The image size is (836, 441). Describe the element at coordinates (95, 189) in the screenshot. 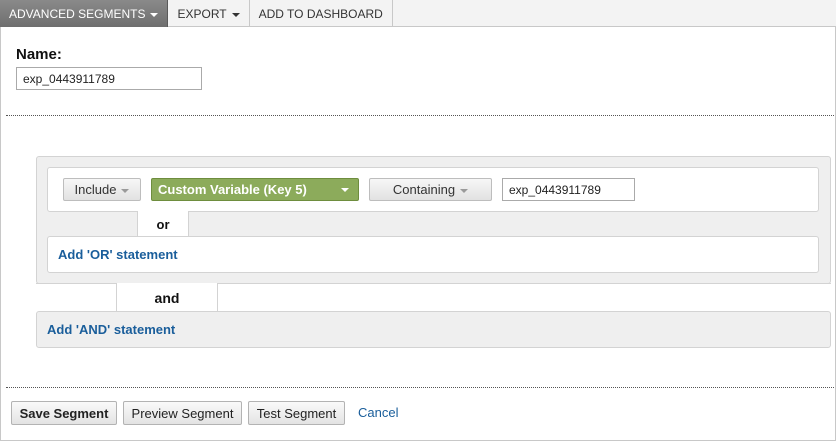

I see `include-label: Include` at that location.